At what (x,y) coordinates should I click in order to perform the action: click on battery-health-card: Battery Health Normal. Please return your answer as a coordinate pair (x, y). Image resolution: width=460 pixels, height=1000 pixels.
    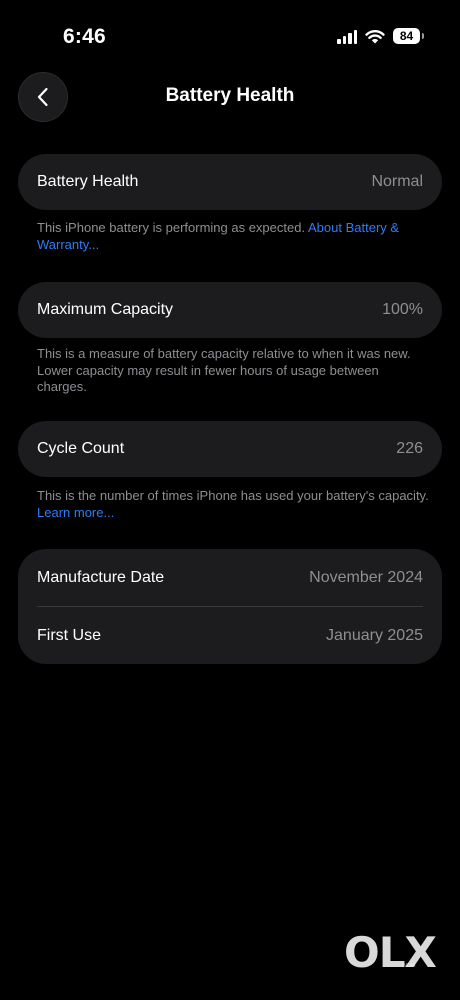
    Looking at the image, I should click on (230, 182).